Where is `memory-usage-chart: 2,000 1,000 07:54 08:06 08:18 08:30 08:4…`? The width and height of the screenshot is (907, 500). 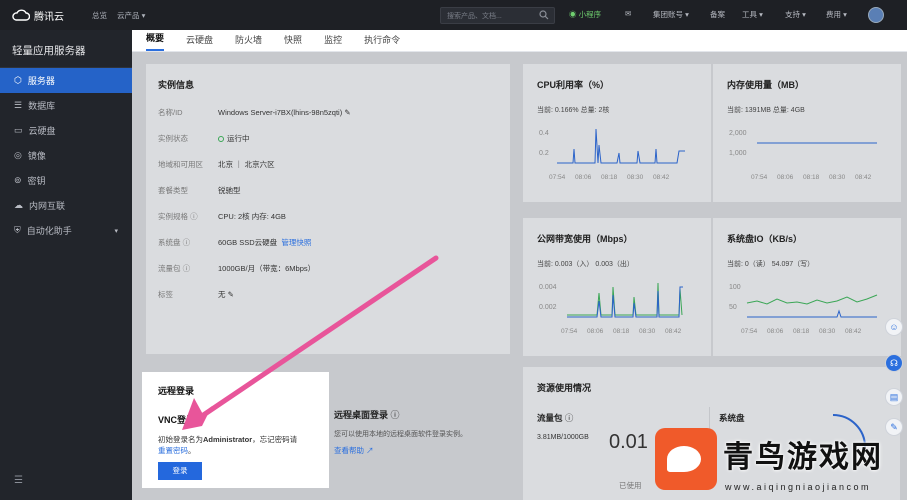 memory-usage-chart: 2,000 1,000 07:54 08:06 08:18 08:30 08:4… is located at coordinates (803, 155).